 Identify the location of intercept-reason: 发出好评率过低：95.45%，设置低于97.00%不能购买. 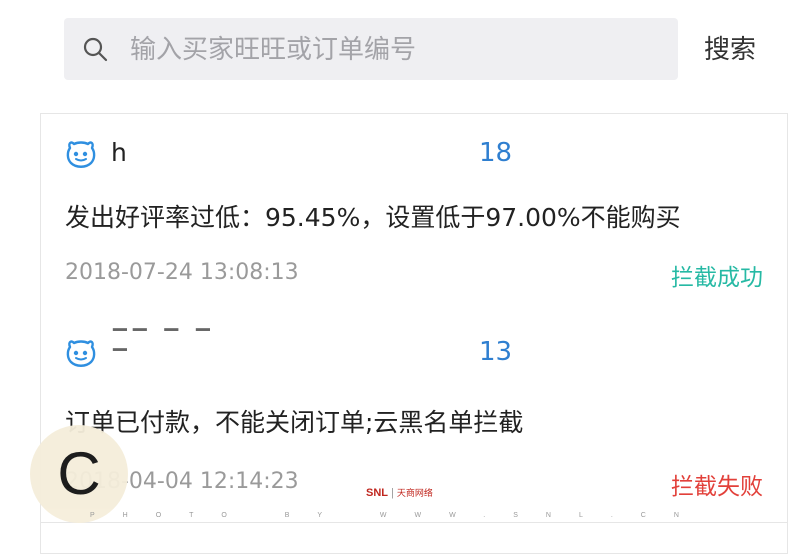
(373, 217).